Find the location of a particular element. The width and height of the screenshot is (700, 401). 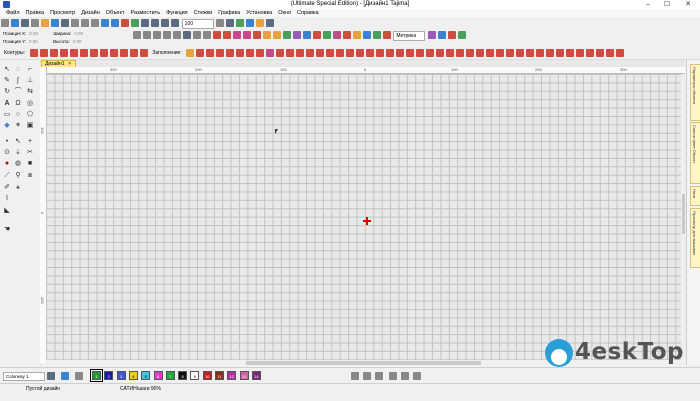

color-swatch-14: 14 is located at coordinates (256, 375).